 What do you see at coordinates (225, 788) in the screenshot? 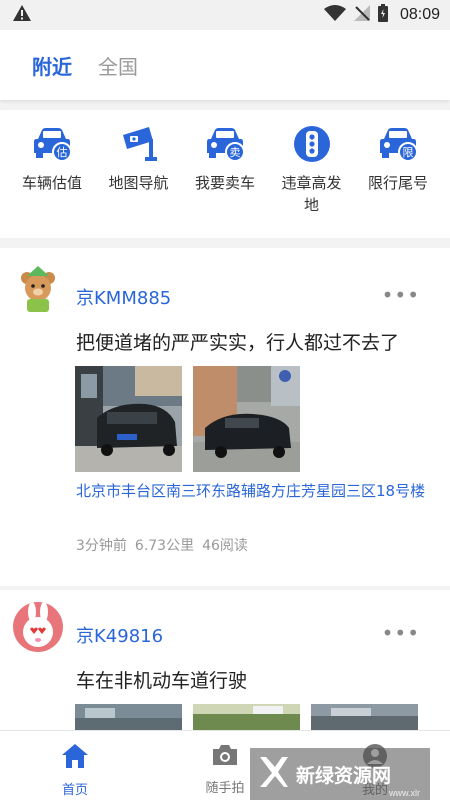
I see `nav-label: 随手拍` at bounding box center [225, 788].